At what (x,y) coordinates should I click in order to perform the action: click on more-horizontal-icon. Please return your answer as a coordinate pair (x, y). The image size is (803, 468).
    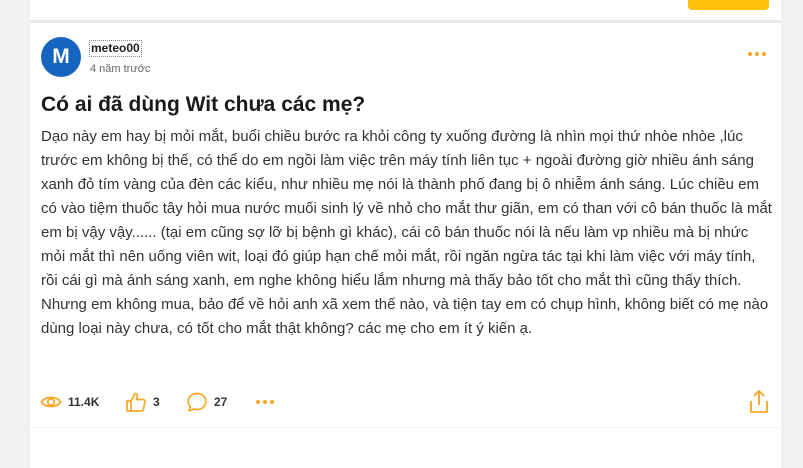
    Looking at the image, I should click on (265, 402).